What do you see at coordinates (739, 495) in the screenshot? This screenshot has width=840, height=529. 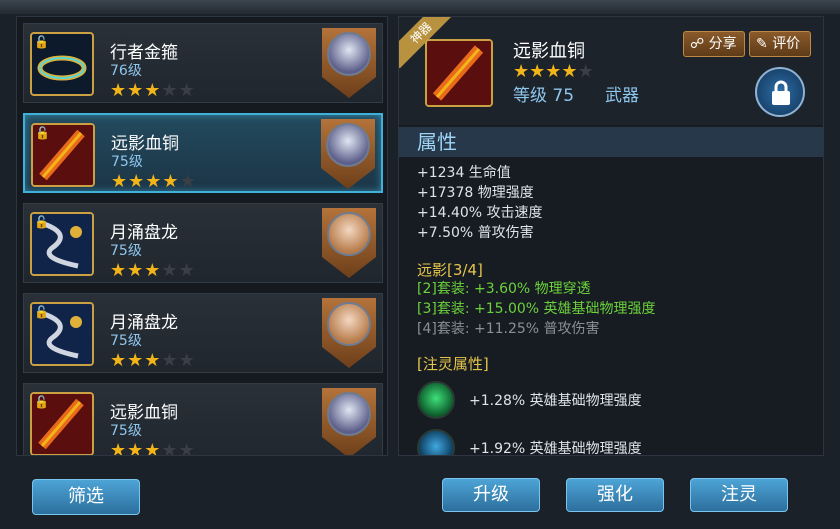 I see `infuse-button: 注灵` at bounding box center [739, 495].